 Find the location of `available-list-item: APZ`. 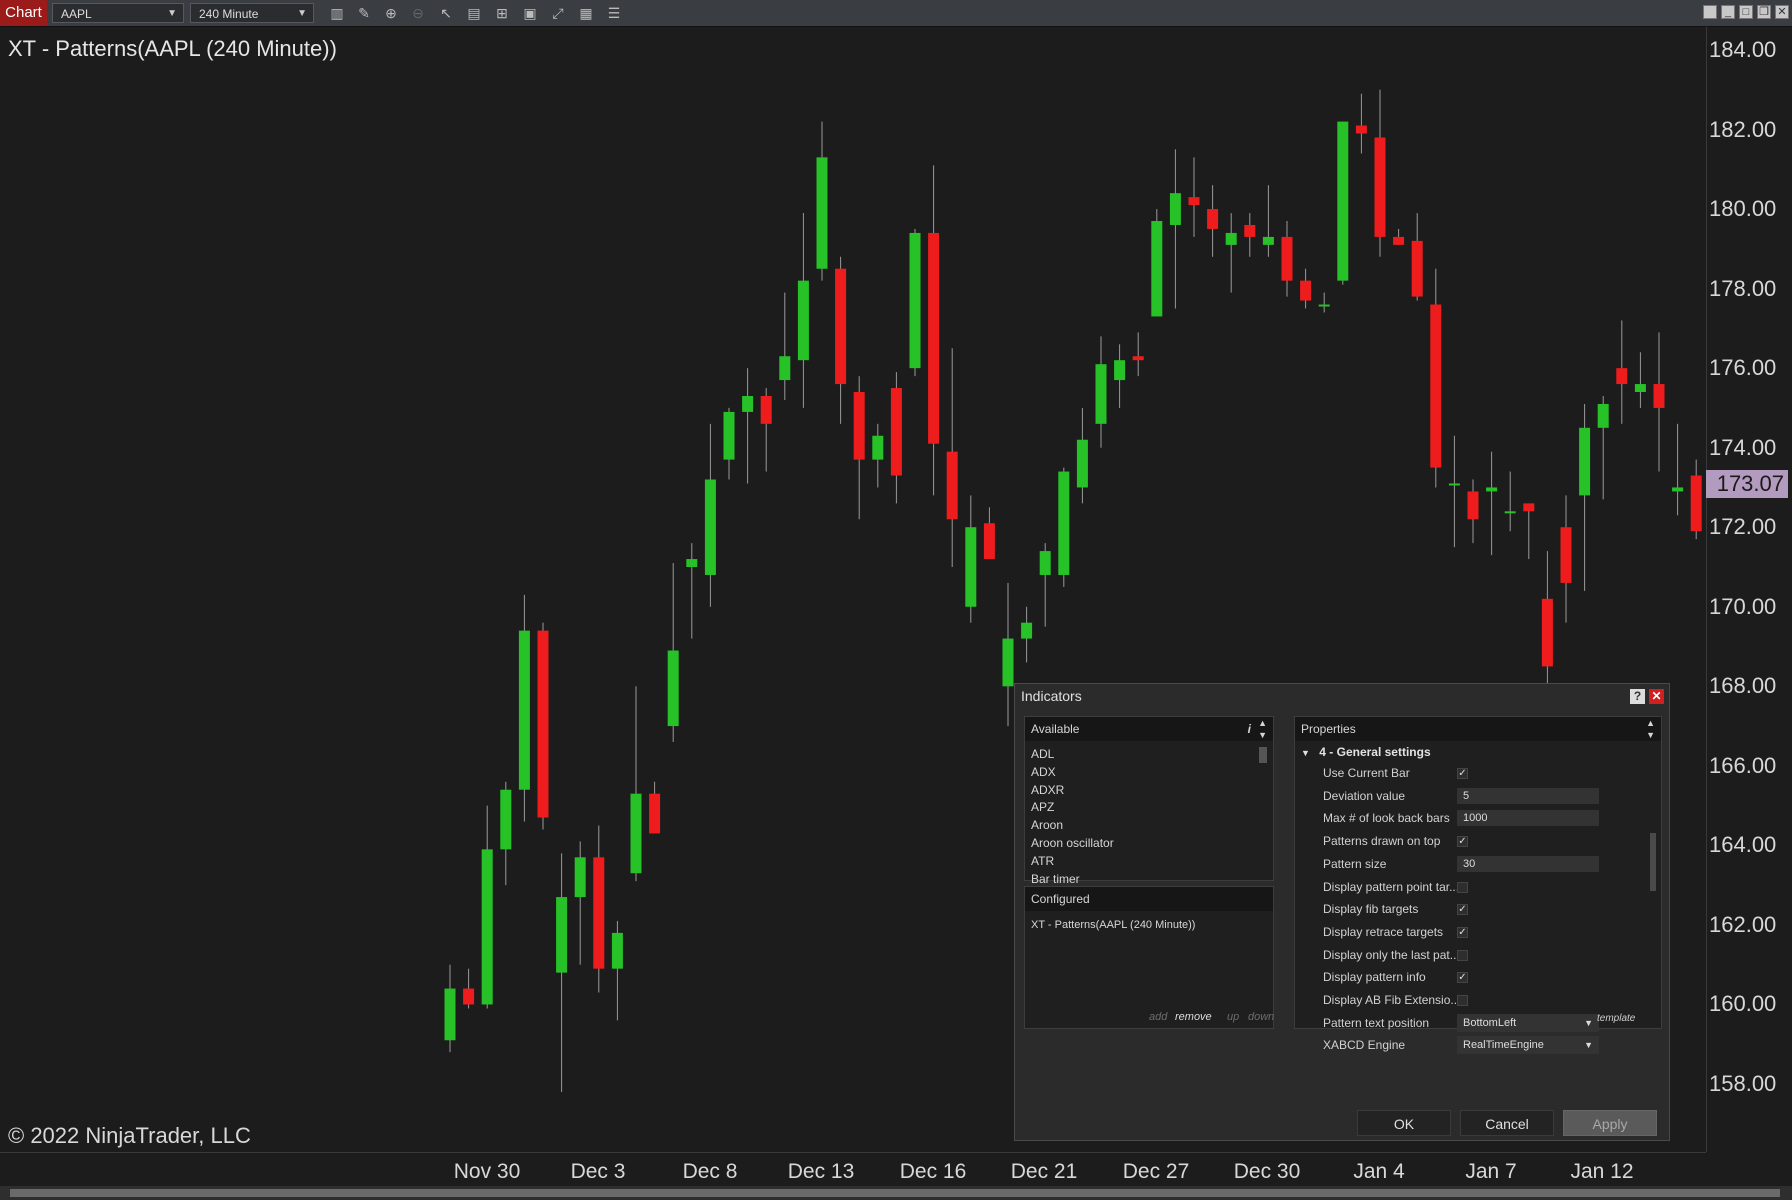

available-list-item: APZ is located at coordinates (1042, 807).